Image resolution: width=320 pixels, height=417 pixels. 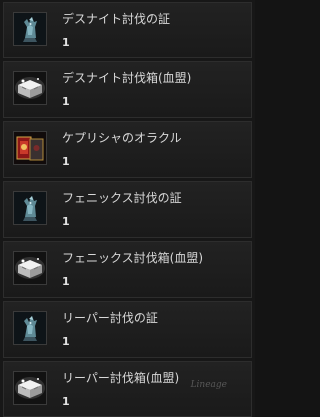 What do you see at coordinates (116, 19) in the screenshot?
I see `item-name: デスナイト討伐の証` at bounding box center [116, 19].